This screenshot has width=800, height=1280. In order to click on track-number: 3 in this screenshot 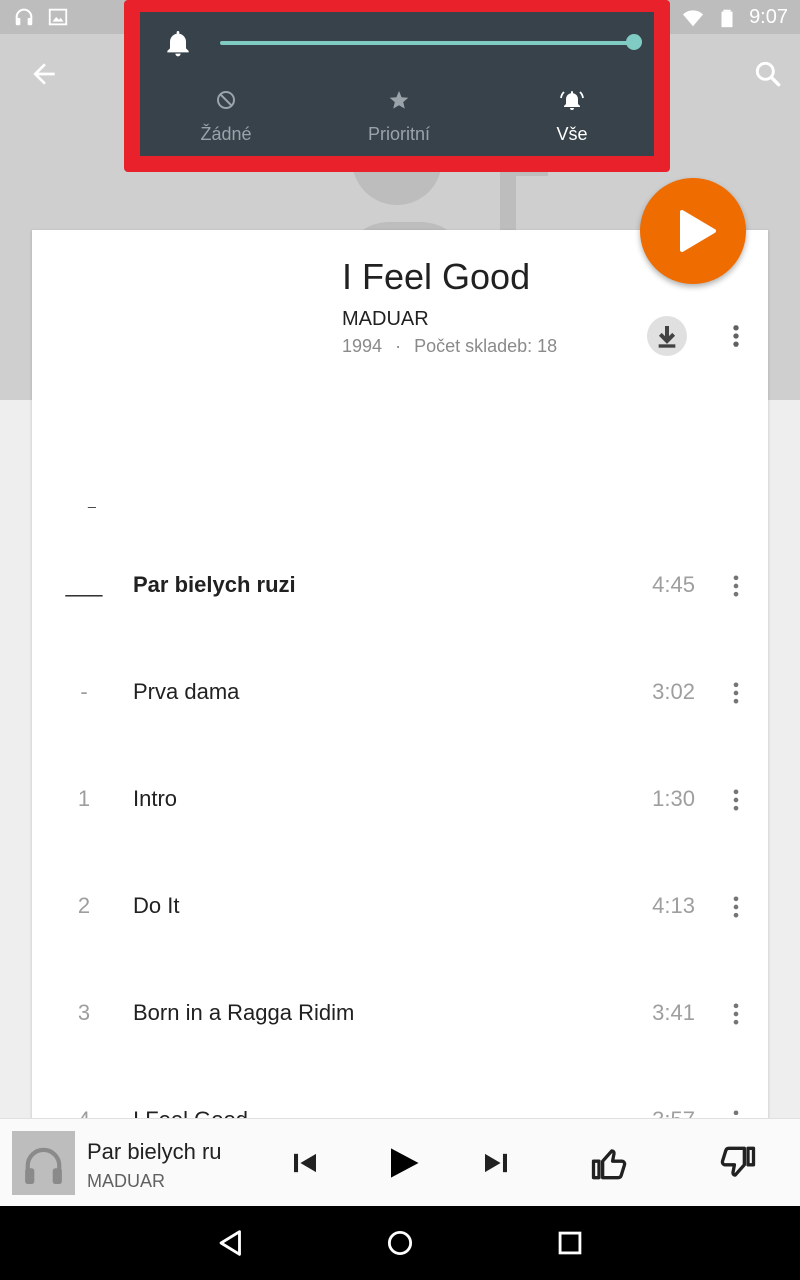, I will do `click(84, 1012)`.